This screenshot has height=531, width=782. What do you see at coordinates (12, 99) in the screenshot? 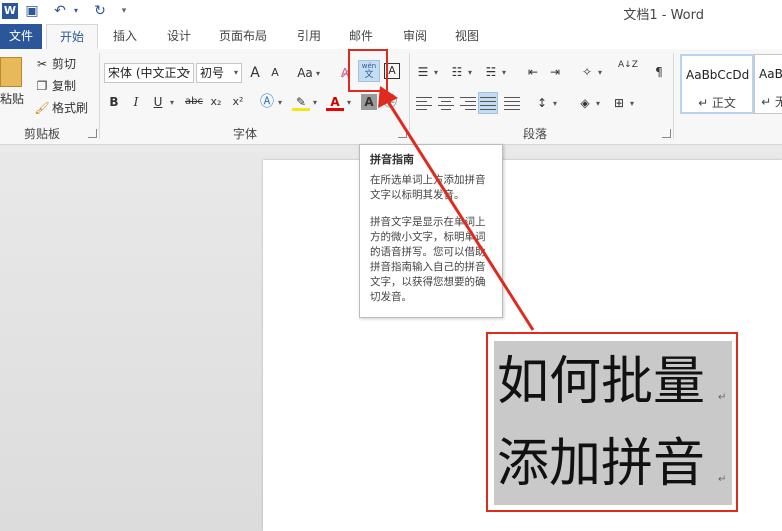
I see `paste-button: 粘贴` at bounding box center [12, 99].